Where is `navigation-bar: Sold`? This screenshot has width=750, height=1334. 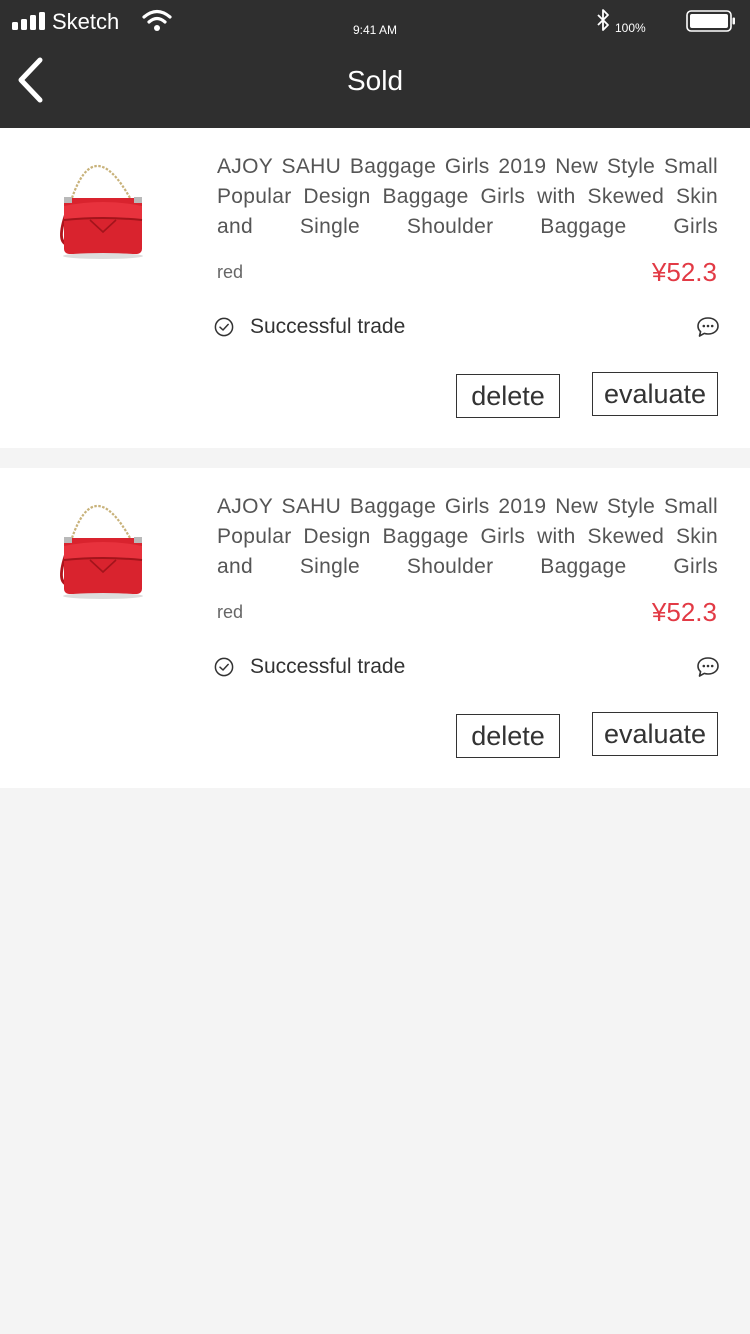 navigation-bar: Sold is located at coordinates (375, 86).